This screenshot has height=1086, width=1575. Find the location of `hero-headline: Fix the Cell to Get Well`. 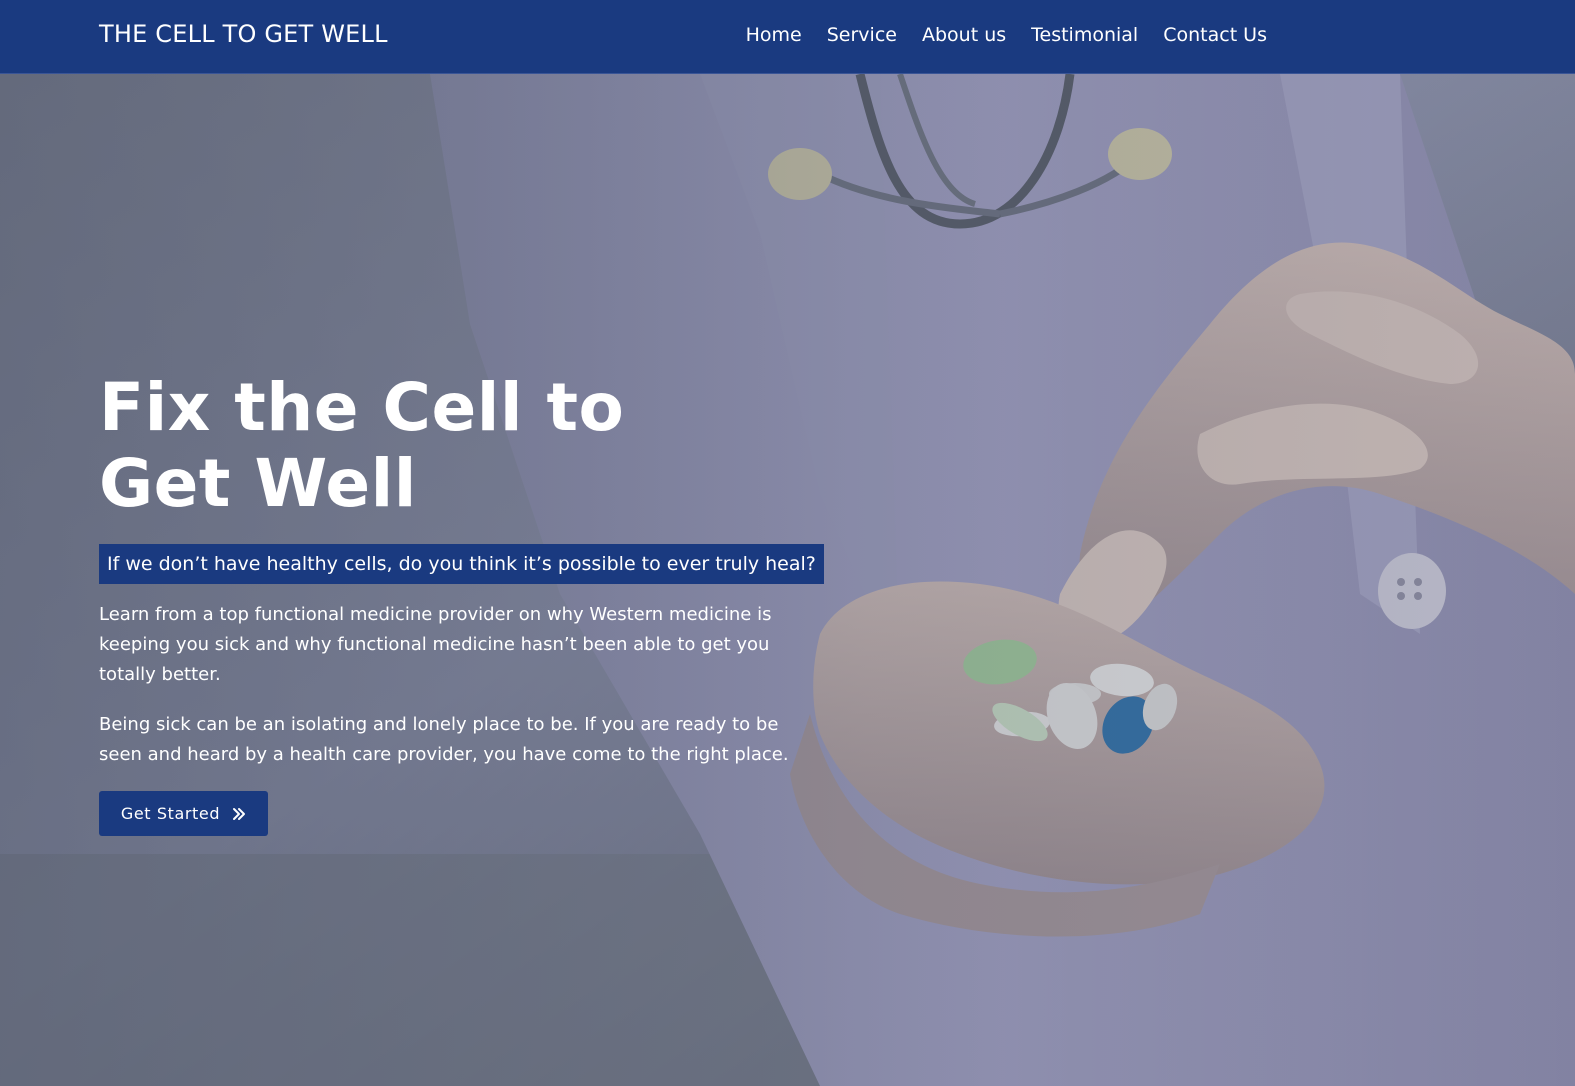

hero-headline: Fix the Cell to Get Well is located at coordinates (409, 446).